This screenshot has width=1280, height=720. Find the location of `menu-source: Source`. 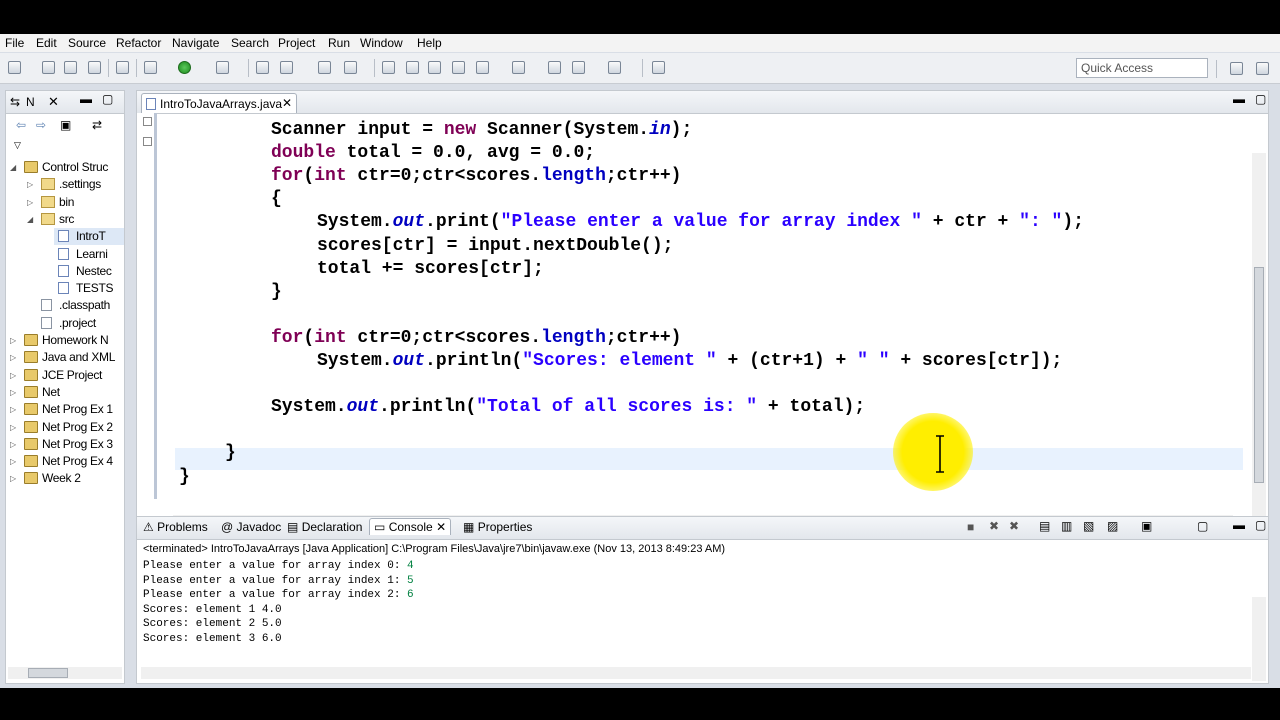

menu-source: Source is located at coordinates (87, 43).